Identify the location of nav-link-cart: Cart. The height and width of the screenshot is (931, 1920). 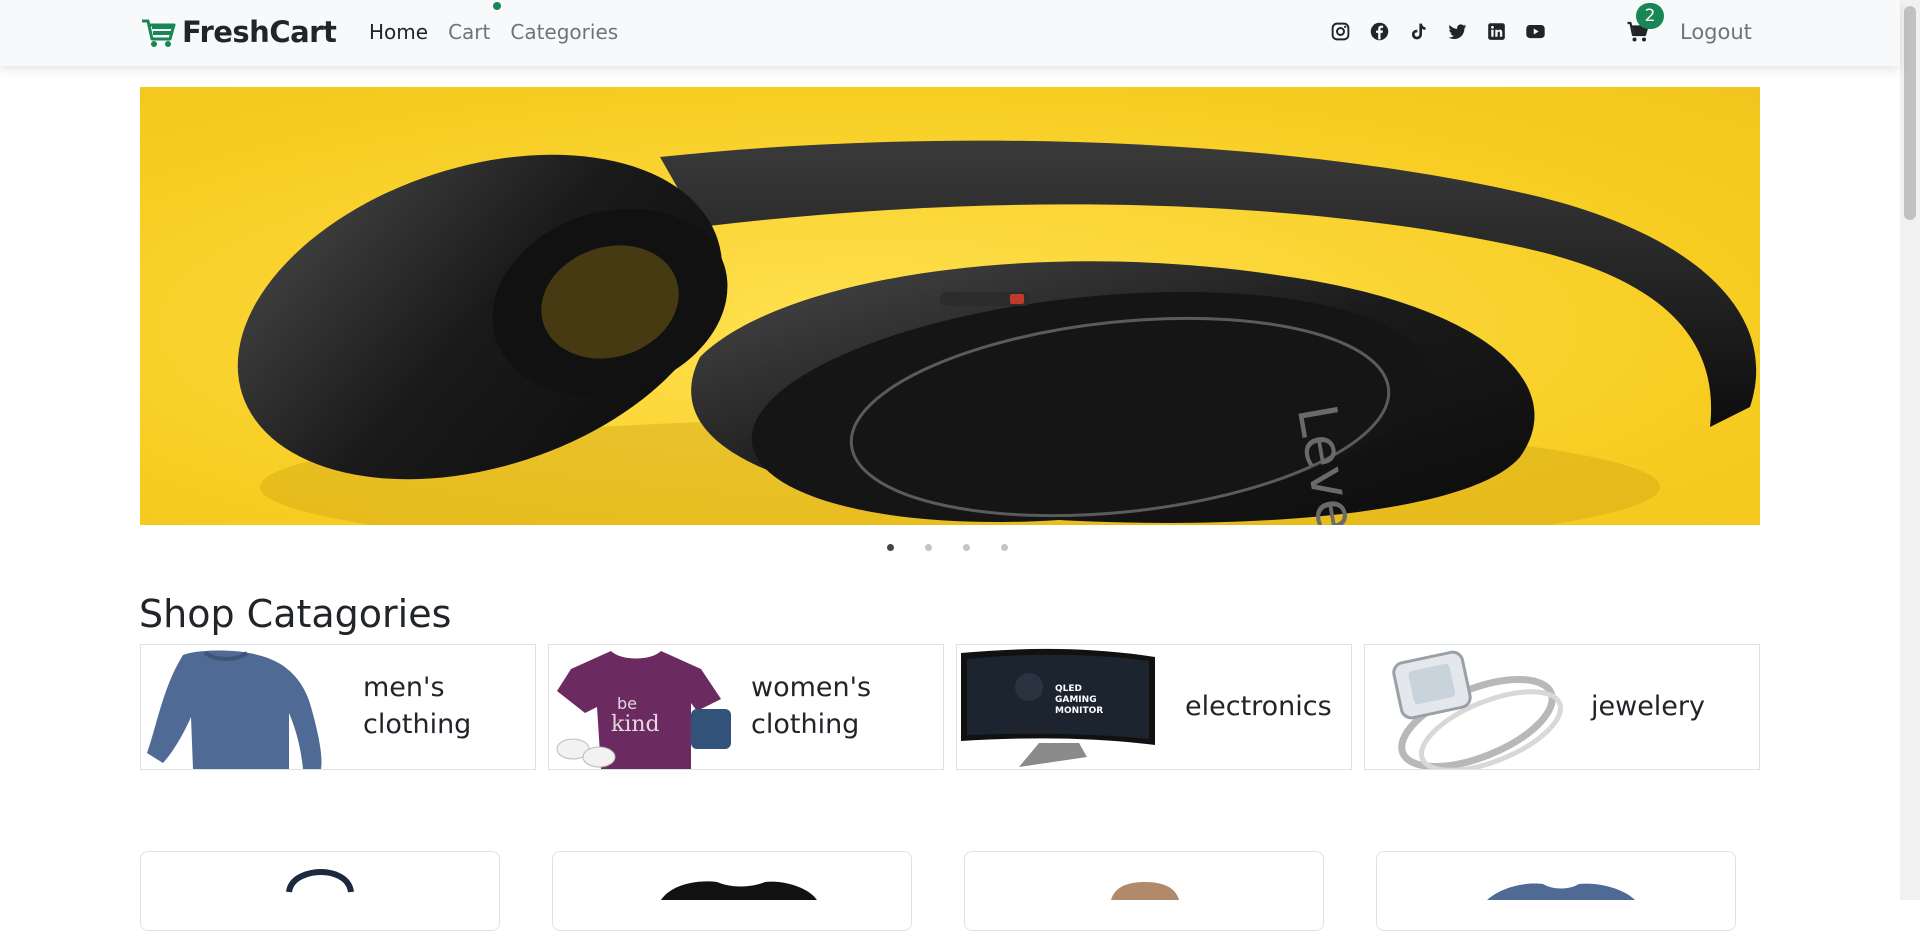
(469, 32).